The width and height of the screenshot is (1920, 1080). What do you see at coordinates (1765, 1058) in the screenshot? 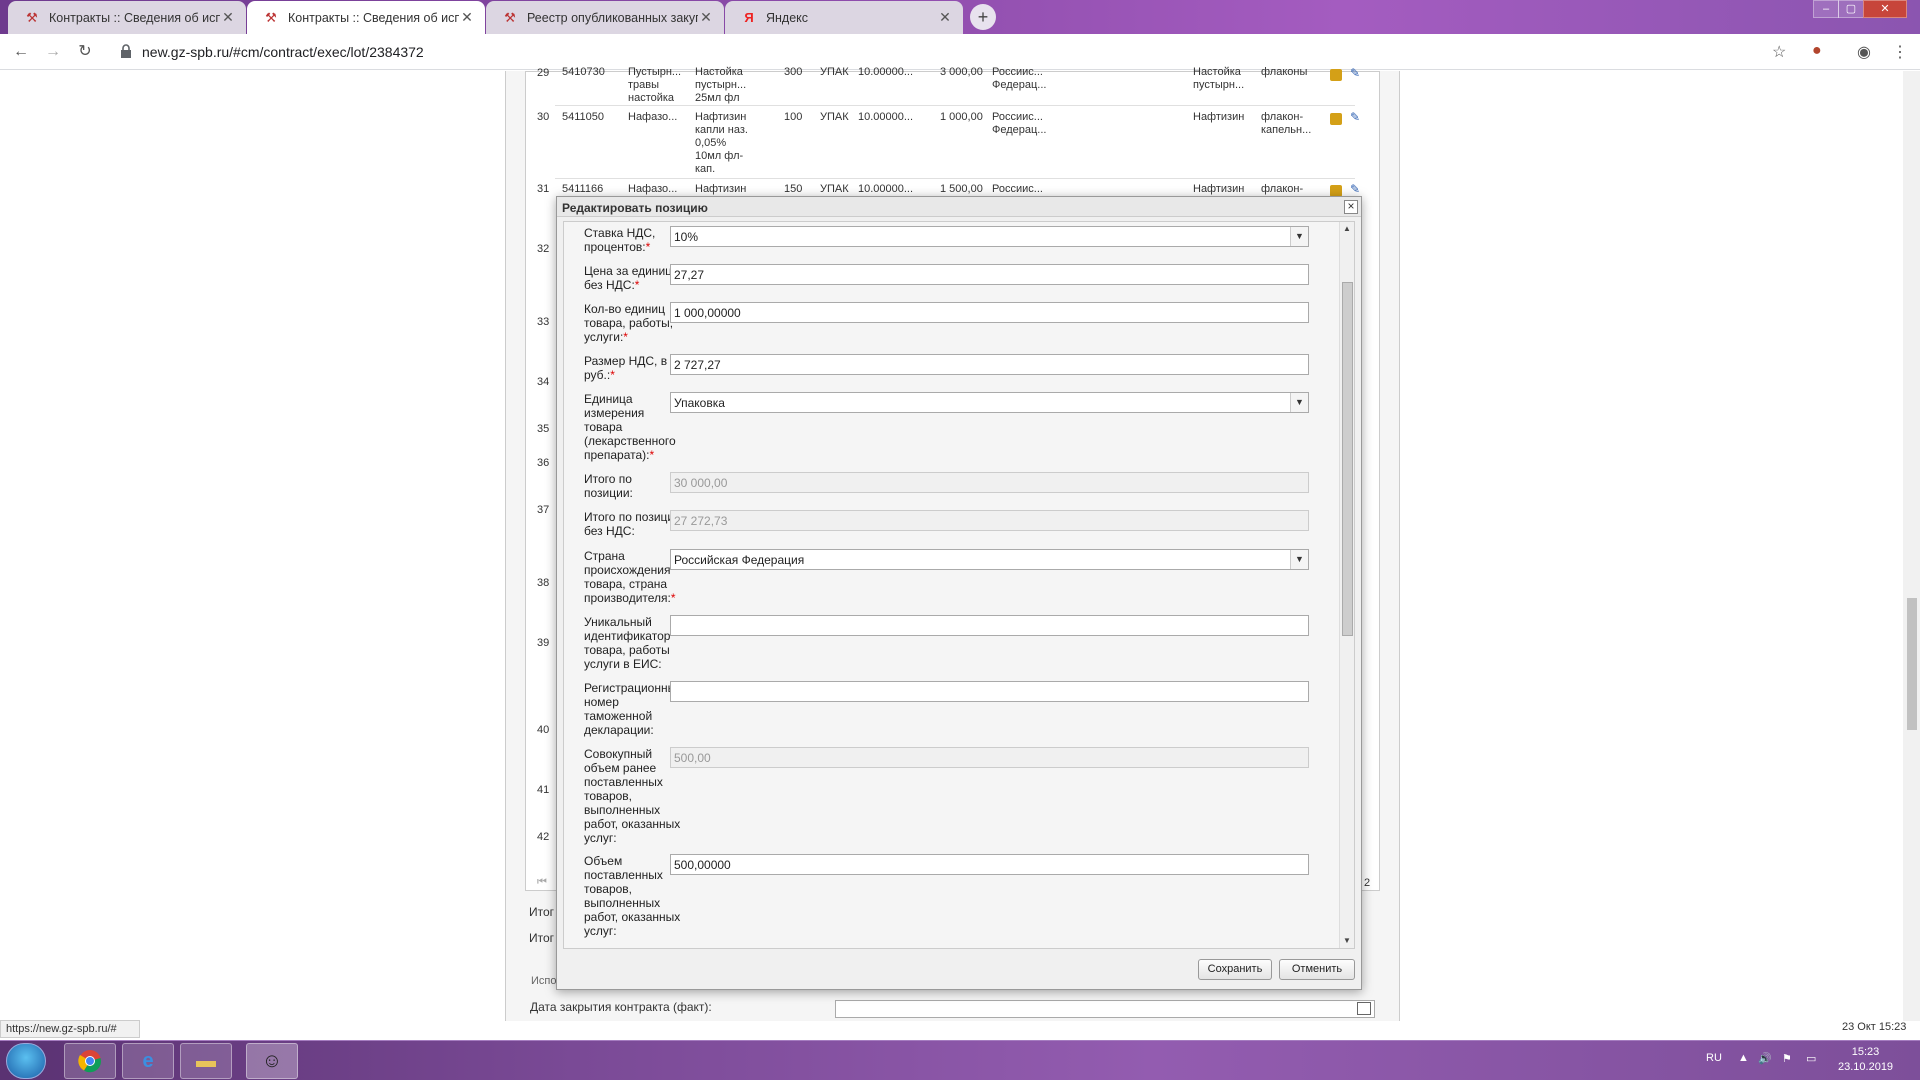
I see `volume-icon: 🔊` at bounding box center [1765, 1058].